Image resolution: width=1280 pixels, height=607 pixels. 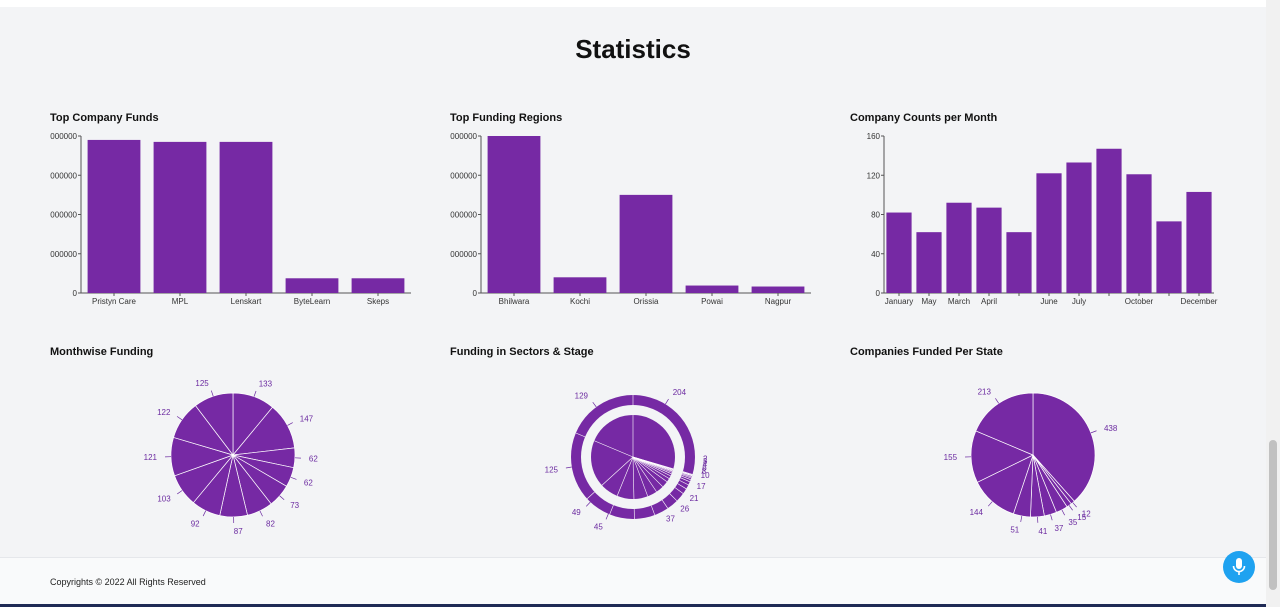 What do you see at coordinates (694, 498) in the screenshot?
I see `slice-label: 21` at bounding box center [694, 498].